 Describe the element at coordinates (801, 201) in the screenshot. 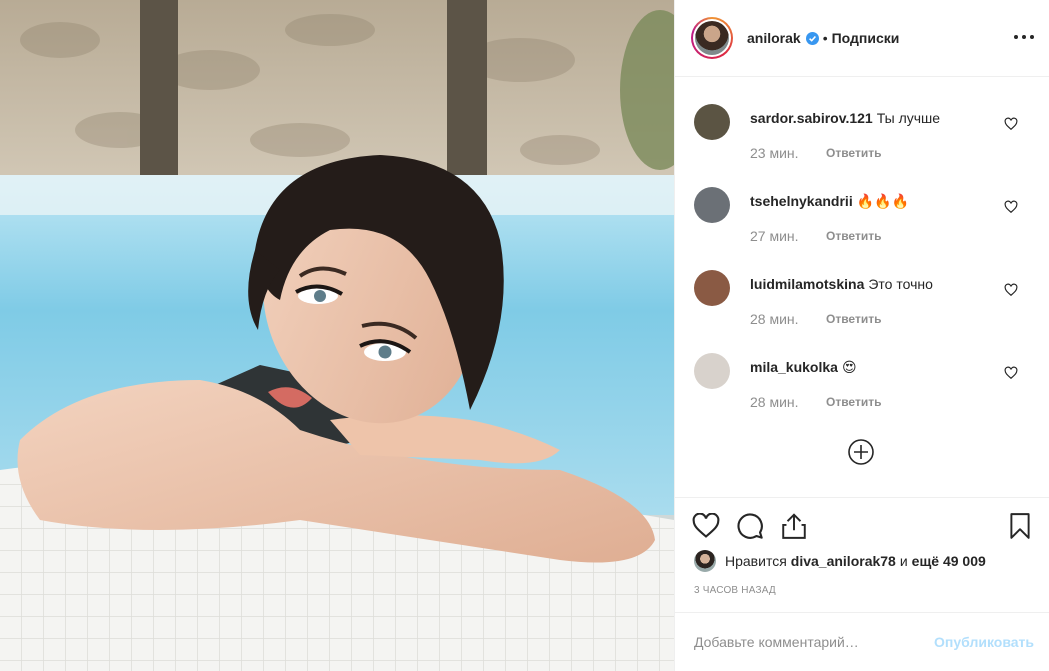

I see `comment-username: tsehelnykandrii` at that location.